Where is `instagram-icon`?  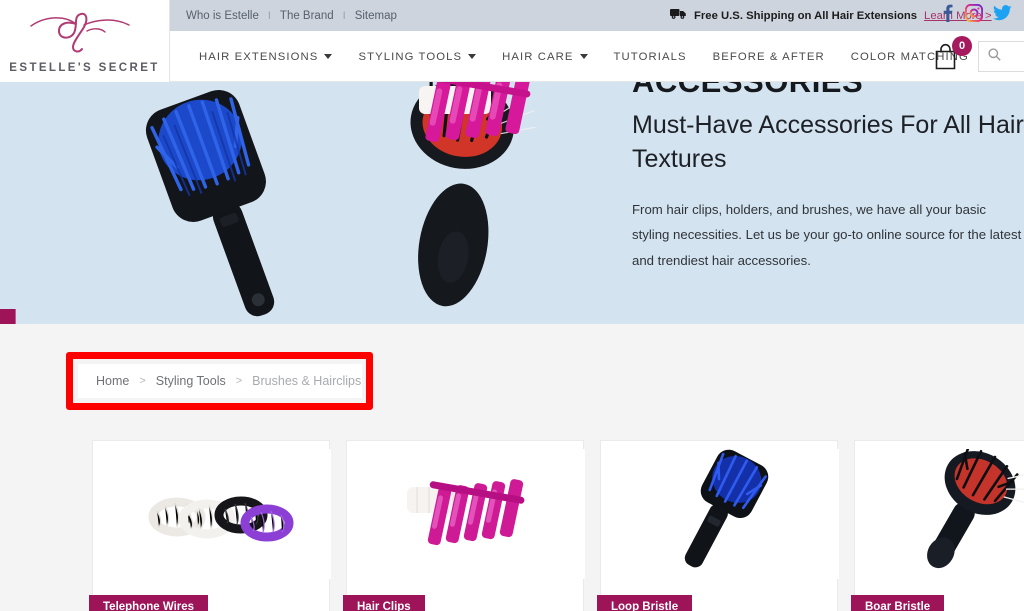
instagram-icon is located at coordinates (974, 15).